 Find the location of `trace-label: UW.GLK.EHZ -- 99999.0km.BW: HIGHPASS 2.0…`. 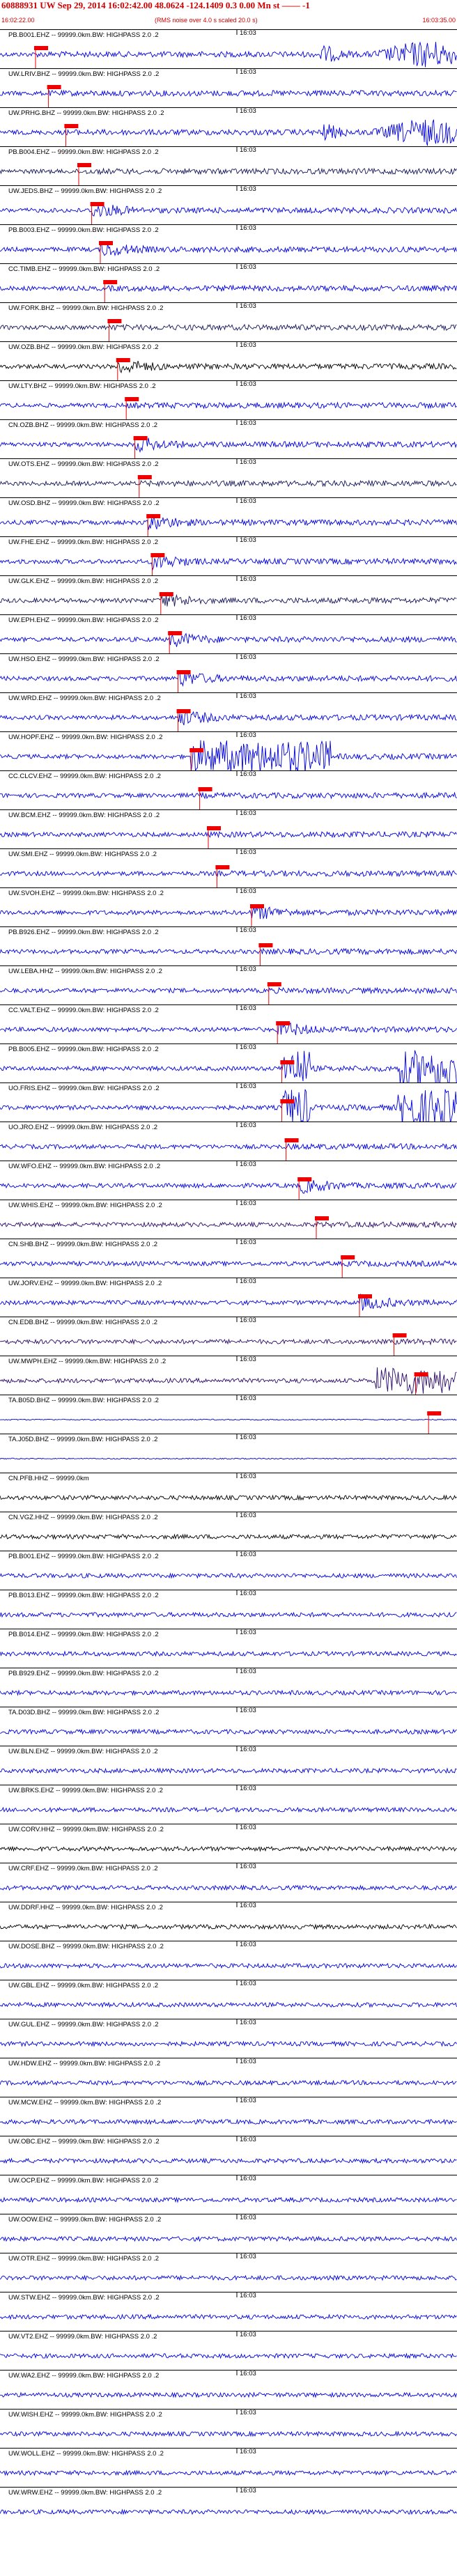

trace-label: UW.GLK.EHZ -- 99999.0km.BW: HIGHPASS 2.0… is located at coordinates (83, 581).